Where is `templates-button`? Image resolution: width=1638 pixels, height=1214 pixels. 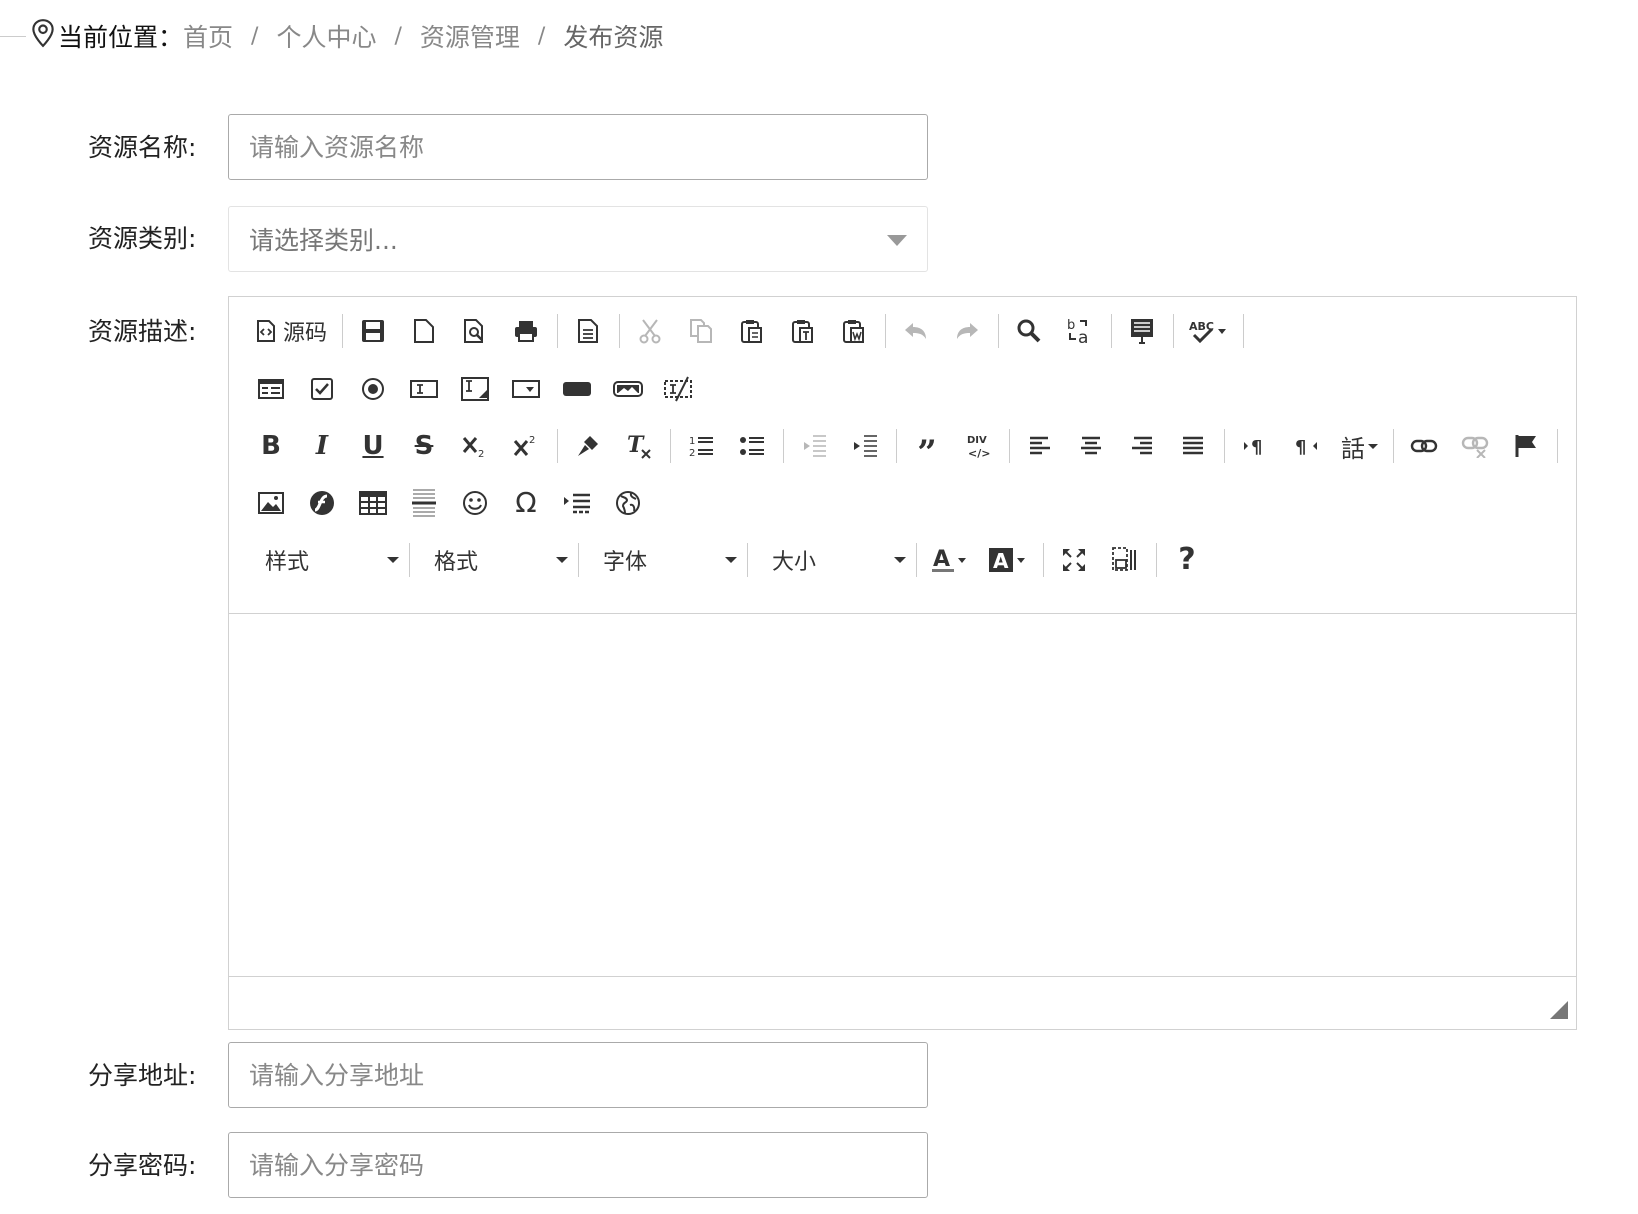
templates-button is located at coordinates (588, 331).